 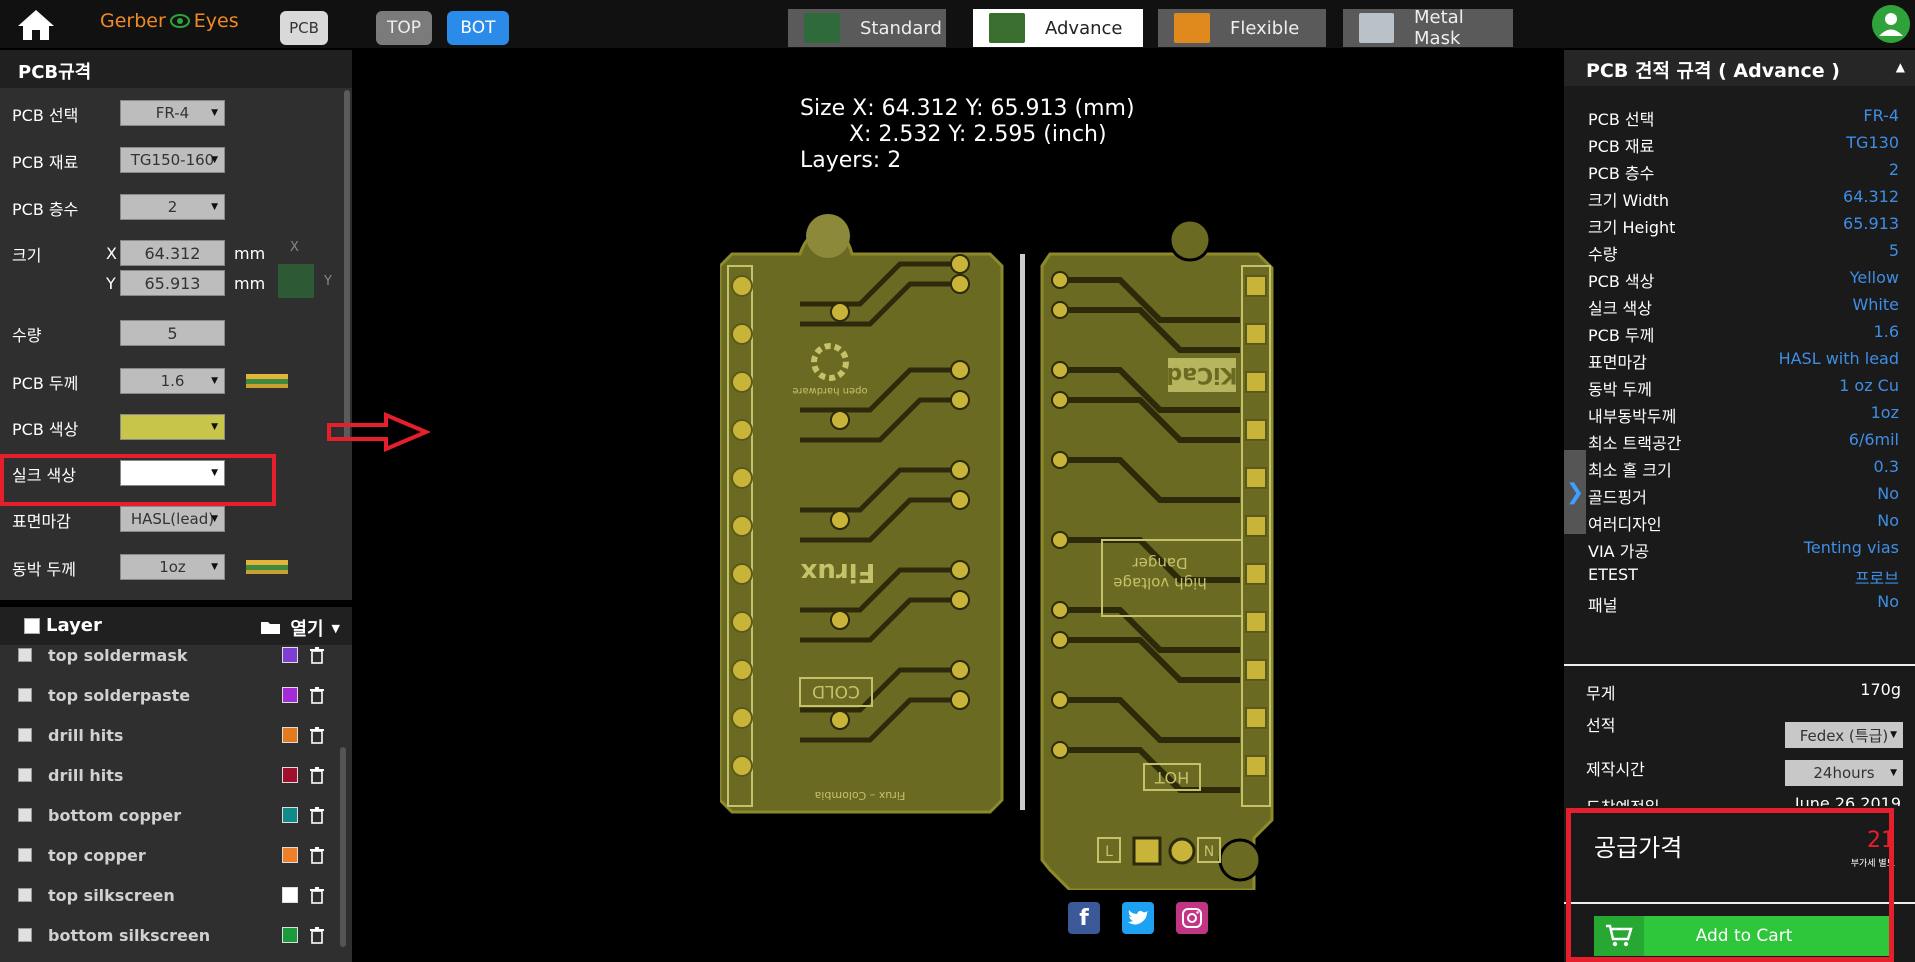 I want to click on dropdown-arrow-icon: ▼, so click(x=214, y=473).